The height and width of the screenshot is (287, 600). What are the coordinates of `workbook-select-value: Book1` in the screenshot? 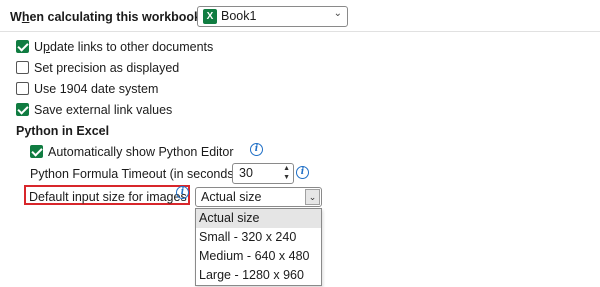 It's located at (239, 16).